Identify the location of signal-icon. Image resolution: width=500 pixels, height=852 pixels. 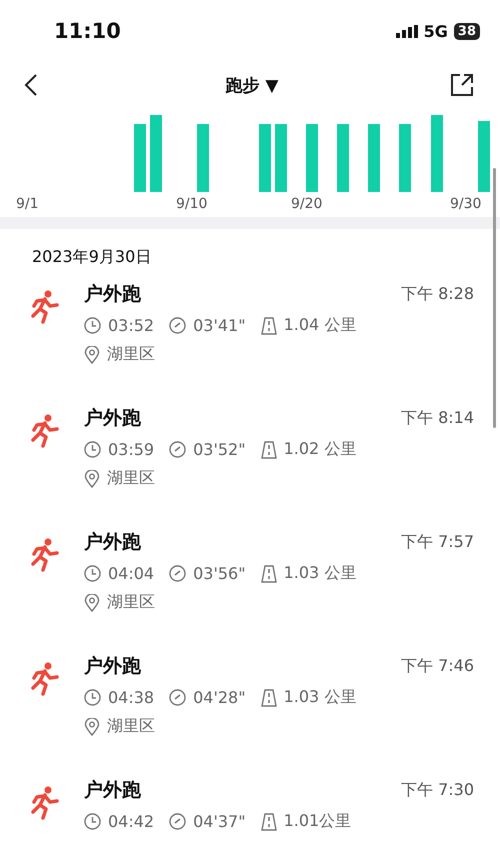
(407, 31).